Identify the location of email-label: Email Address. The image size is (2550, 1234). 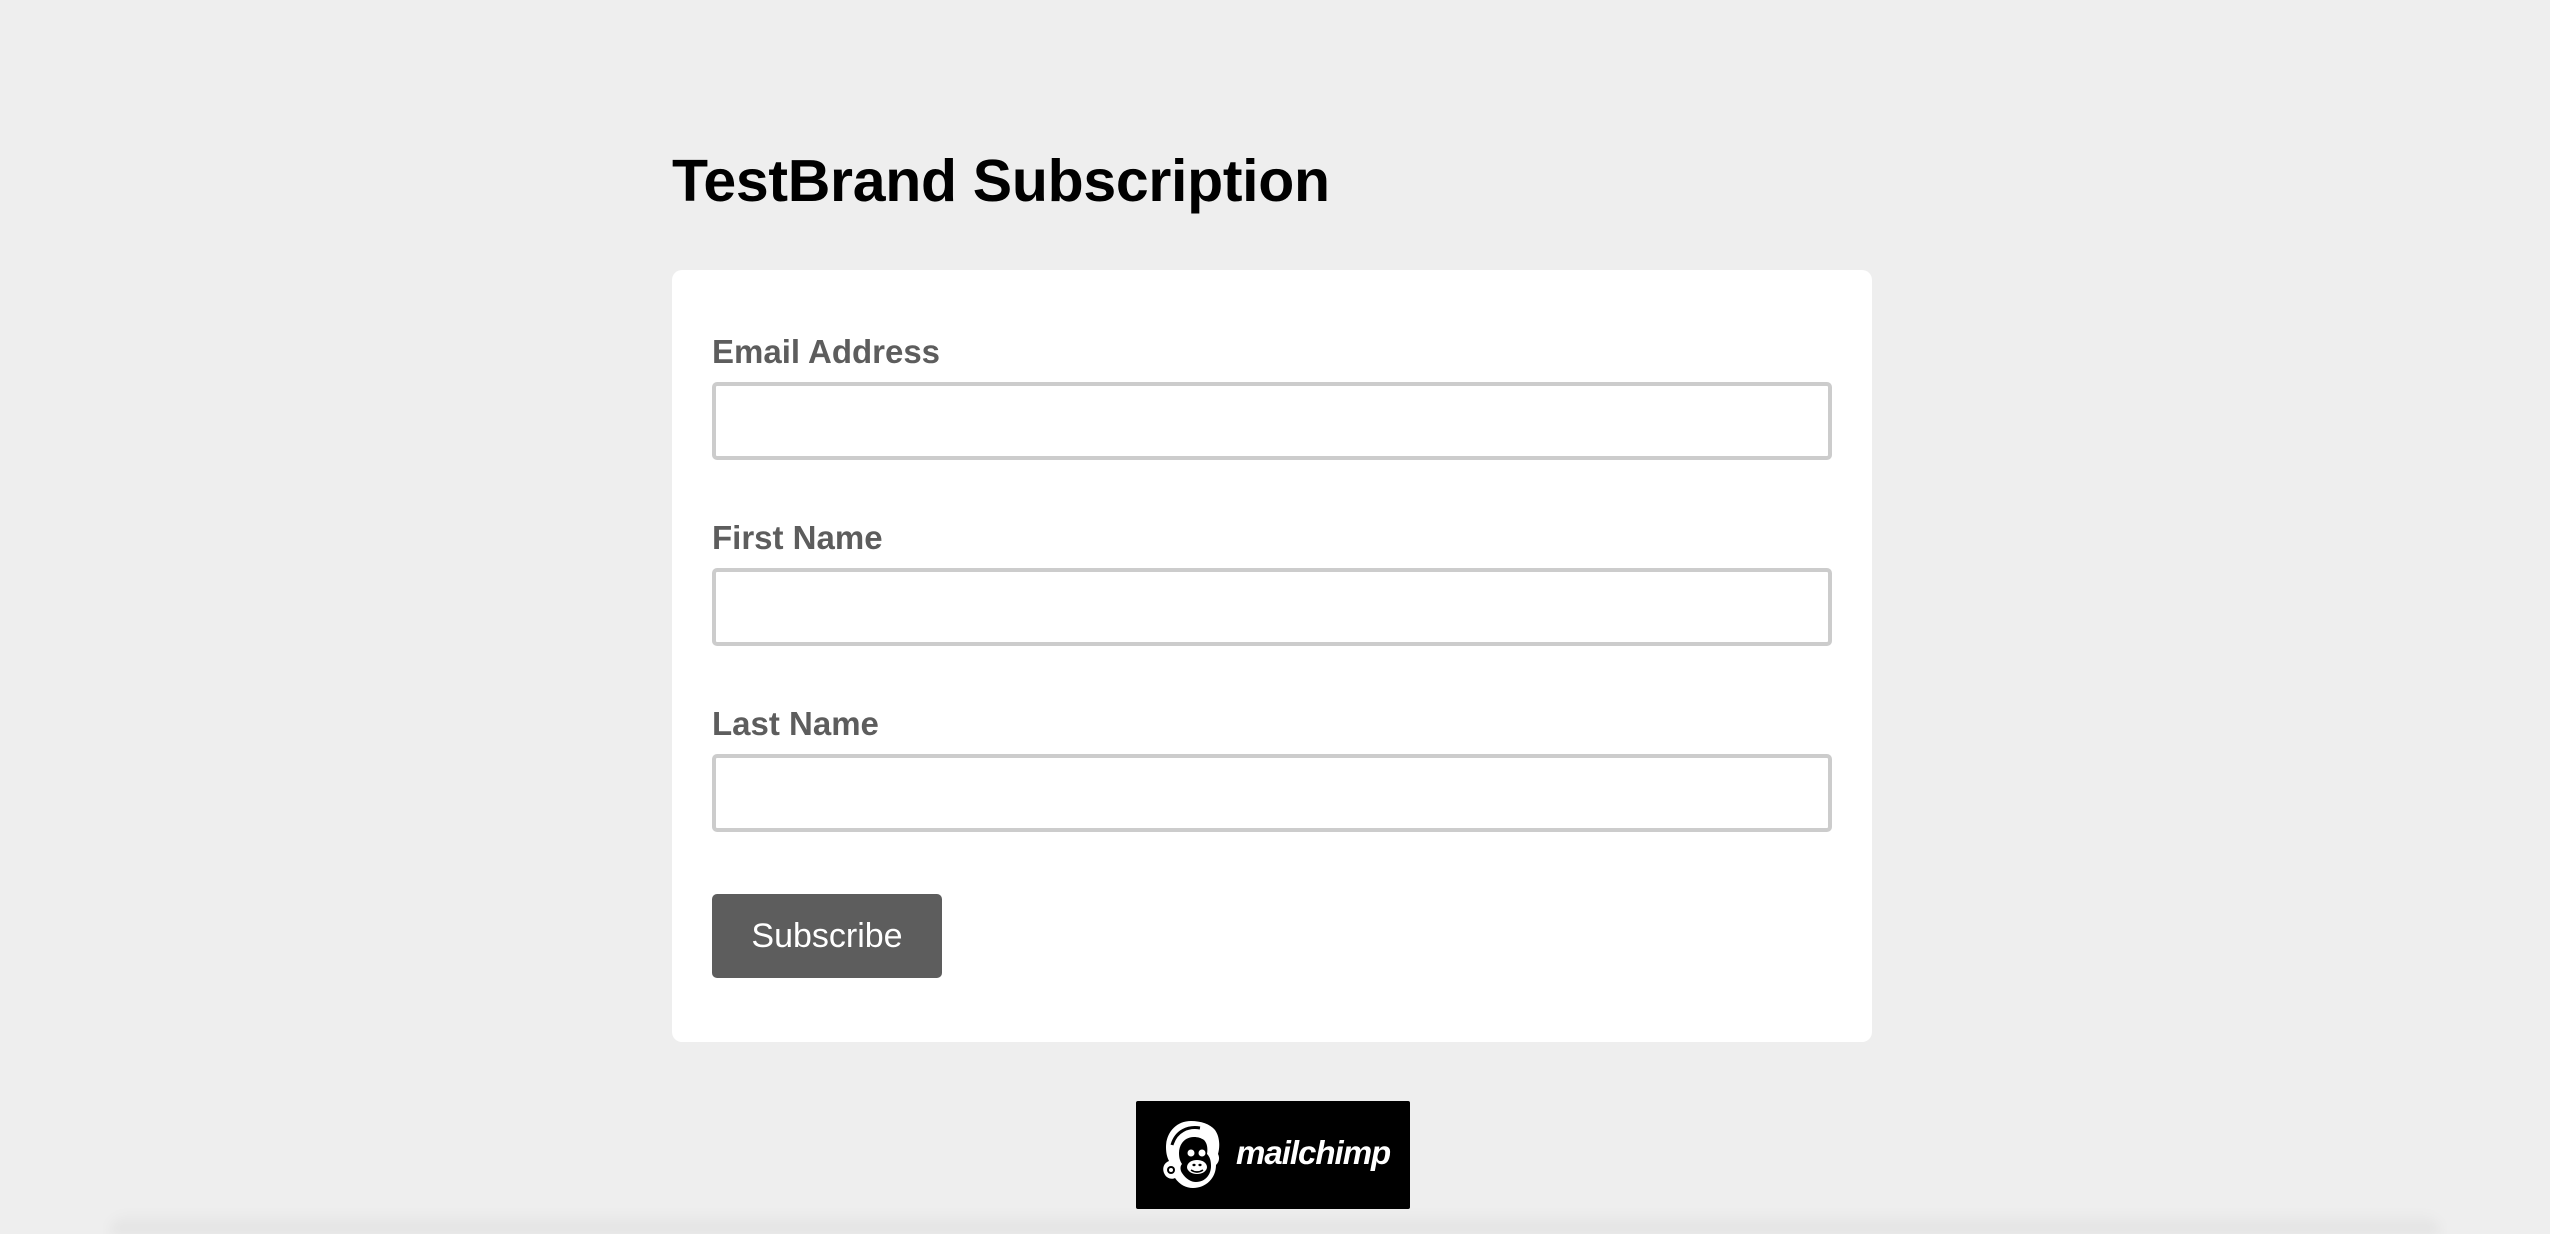
(826, 351).